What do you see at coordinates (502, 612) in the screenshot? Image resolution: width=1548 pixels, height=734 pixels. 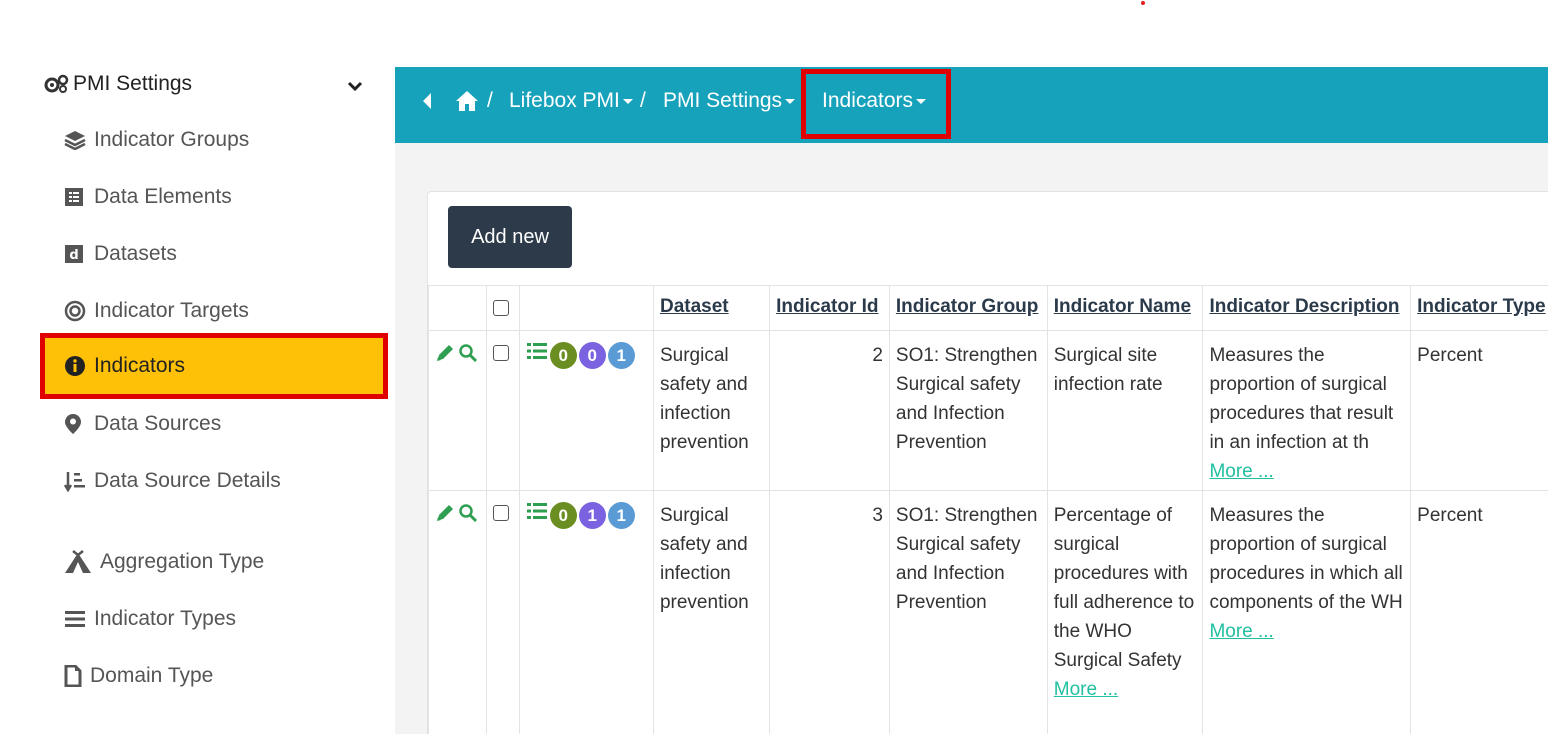 I see `row-select` at bounding box center [502, 612].